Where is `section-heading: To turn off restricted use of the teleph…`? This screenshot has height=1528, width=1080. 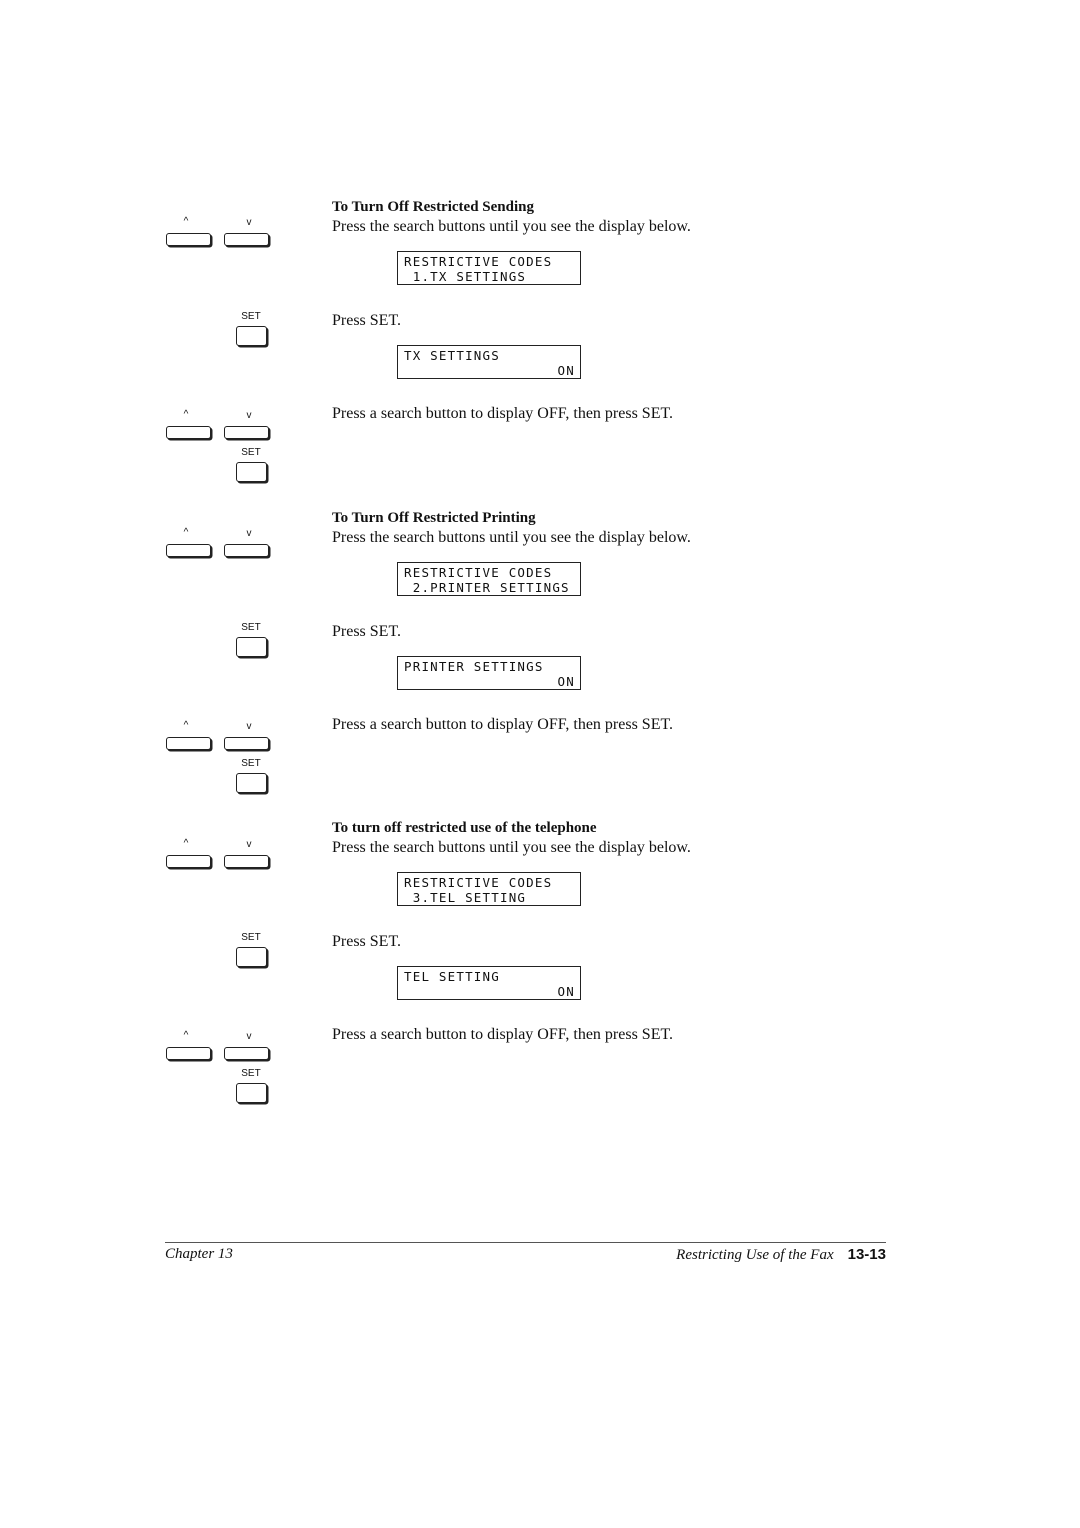
section-heading: To turn off restricted use of the teleph… is located at coordinates (464, 828).